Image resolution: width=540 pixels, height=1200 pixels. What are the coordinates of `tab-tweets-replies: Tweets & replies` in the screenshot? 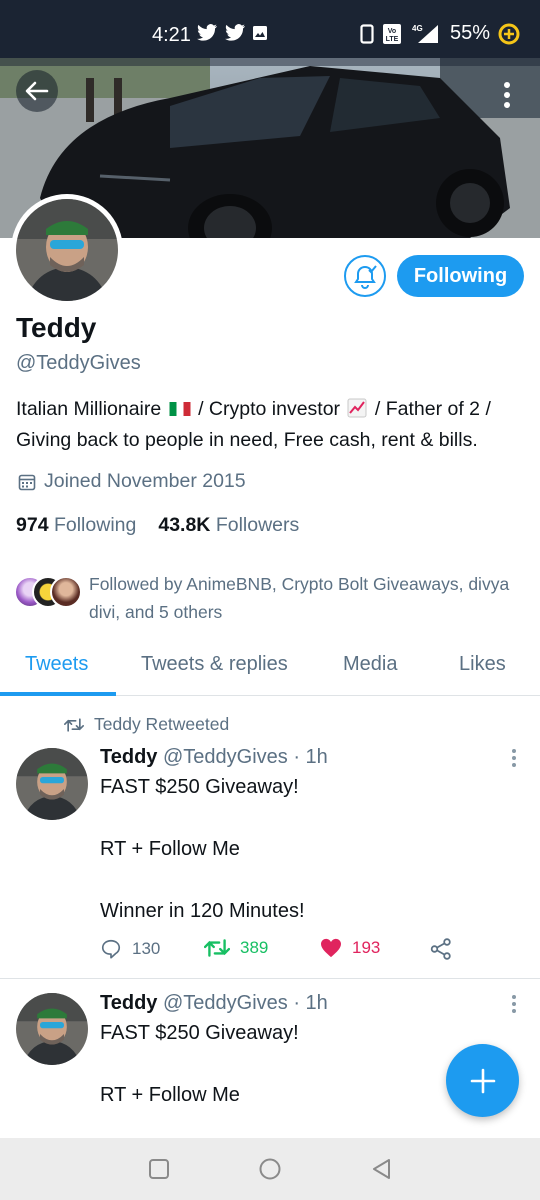 It's located at (214, 664).